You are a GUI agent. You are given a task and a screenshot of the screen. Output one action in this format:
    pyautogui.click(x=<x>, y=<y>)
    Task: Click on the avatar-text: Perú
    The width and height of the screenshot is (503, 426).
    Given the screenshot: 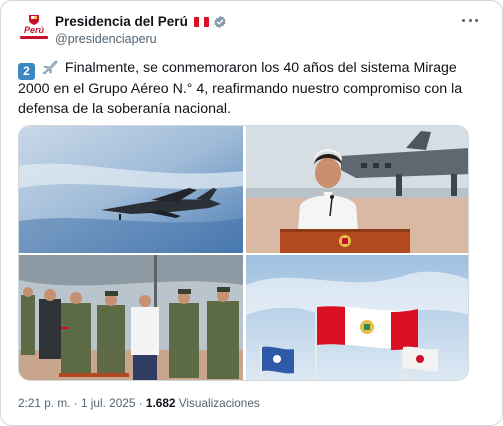 What is the action you would take?
    pyautogui.click(x=33, y=30)
    